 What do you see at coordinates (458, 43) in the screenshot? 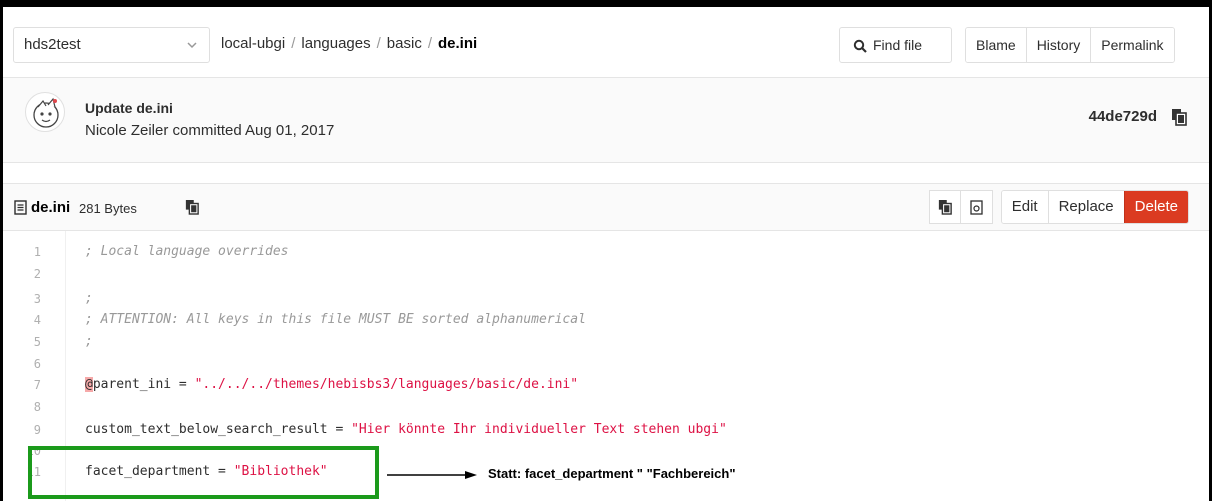
I see `breadcrumb-current-file: de.ini` at bounding box center [458, 43].